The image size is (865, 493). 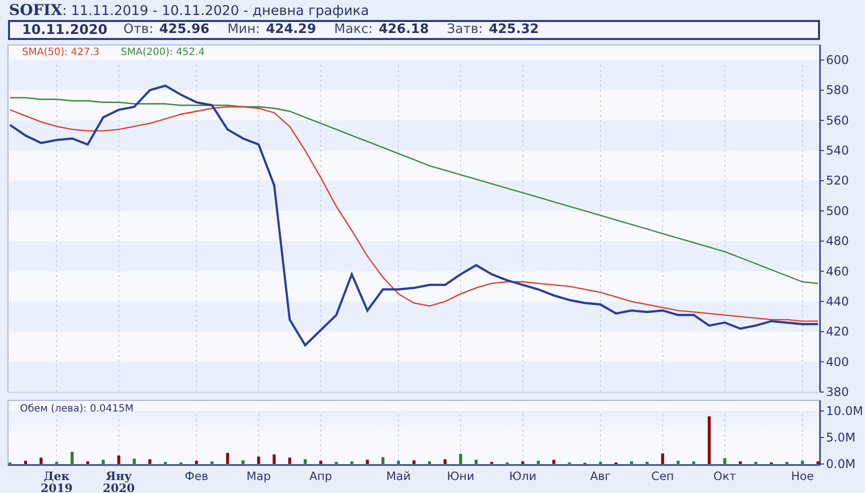 I want to click on quote-label: Отв:, so click(x=138, y=30).